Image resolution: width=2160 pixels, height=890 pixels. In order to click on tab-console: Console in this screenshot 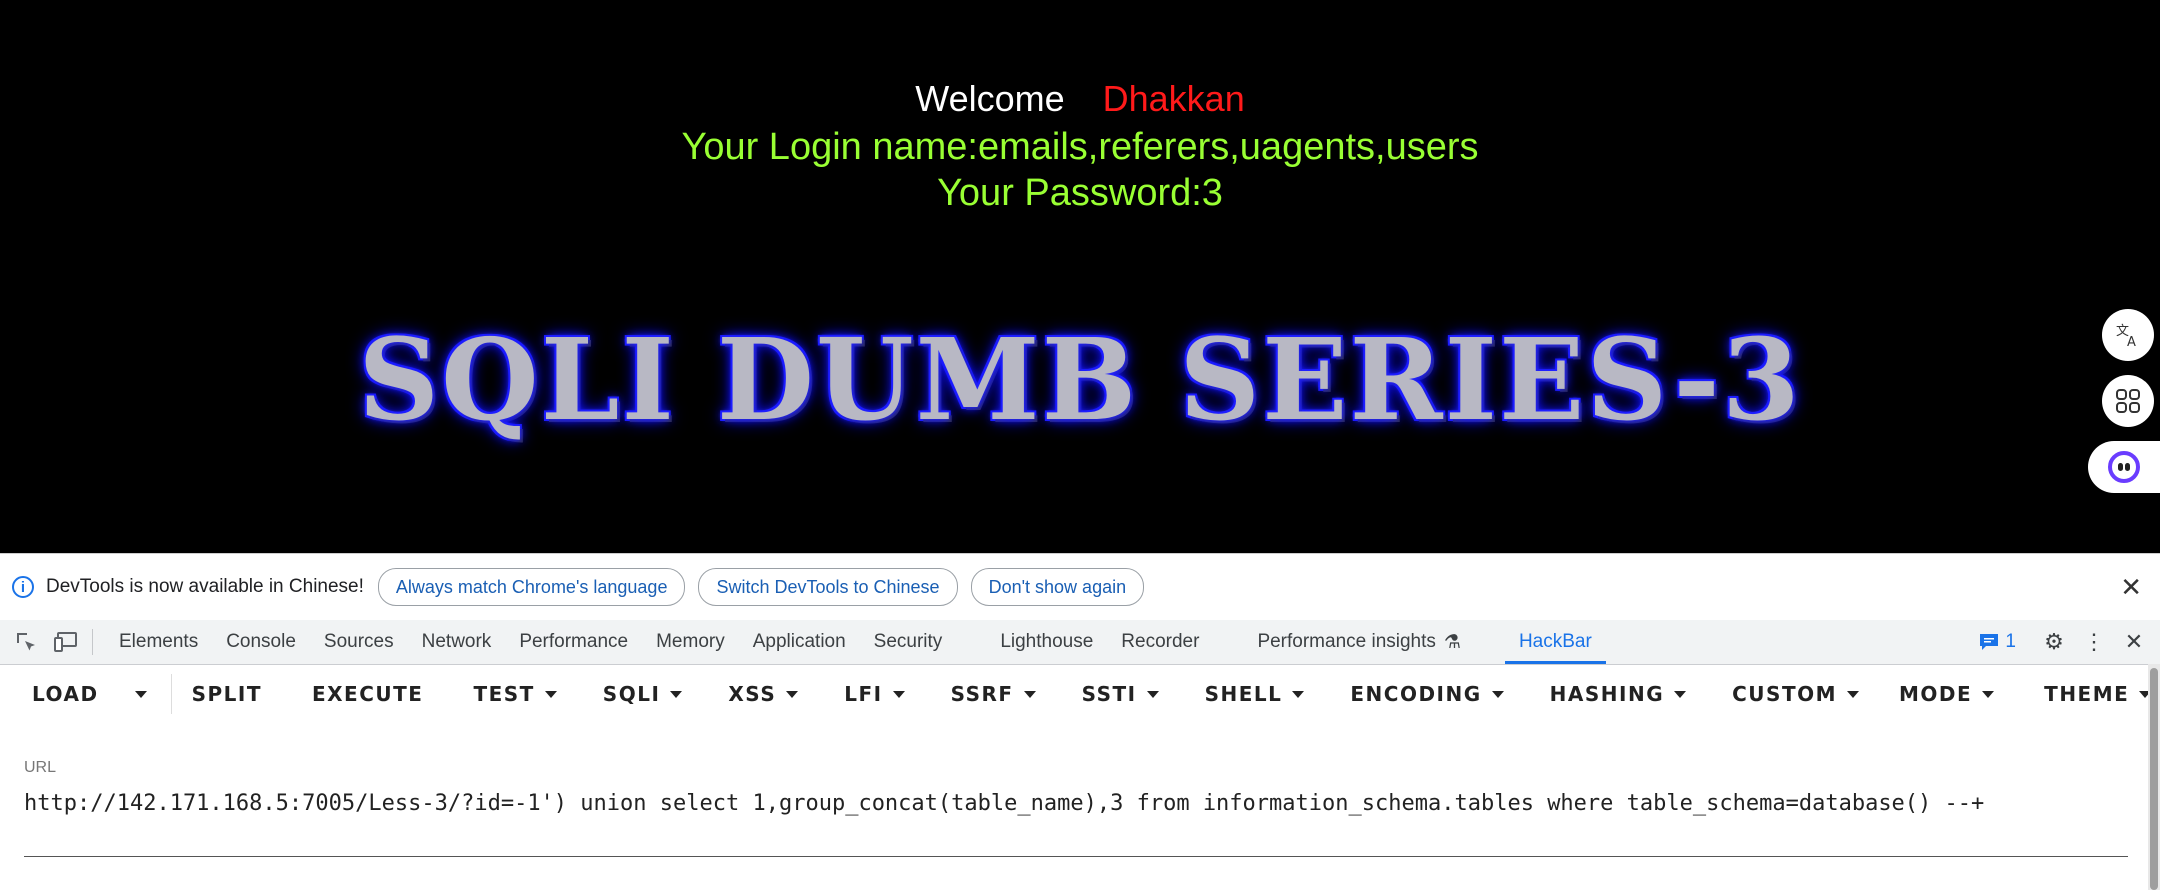, I will do `click(261, 642)`.